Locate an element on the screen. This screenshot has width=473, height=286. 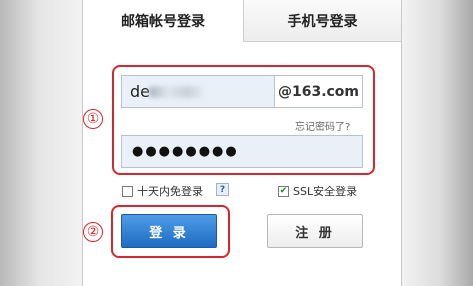
annotation-marker-one: ① is located at coordinates (93, 119).